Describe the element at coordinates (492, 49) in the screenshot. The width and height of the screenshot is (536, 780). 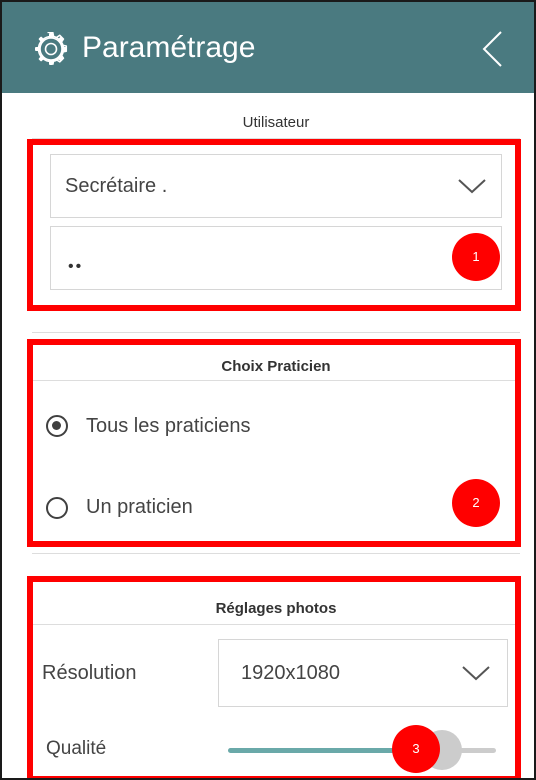
I see `chevron-left-icon` at that location.